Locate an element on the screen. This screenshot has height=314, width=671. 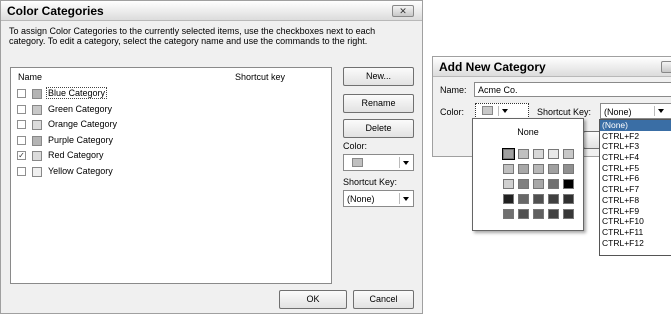
name-field-value: Acme Co. is located at coordinates (498, 90).